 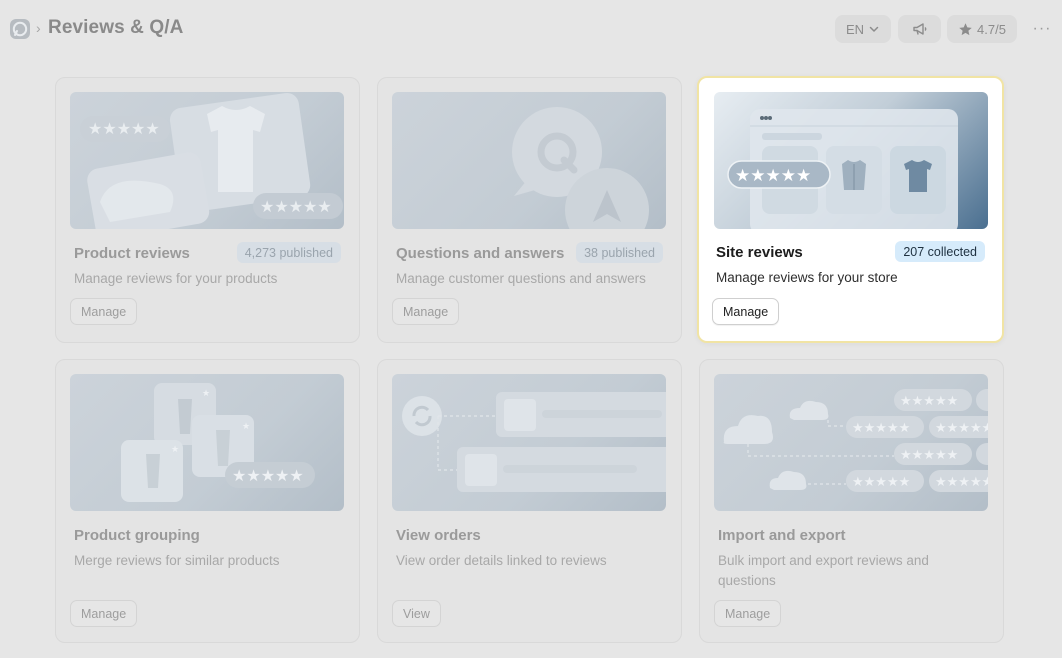 I want to click on card-description: View order details linked to reviews, so click(x=501, y=560).